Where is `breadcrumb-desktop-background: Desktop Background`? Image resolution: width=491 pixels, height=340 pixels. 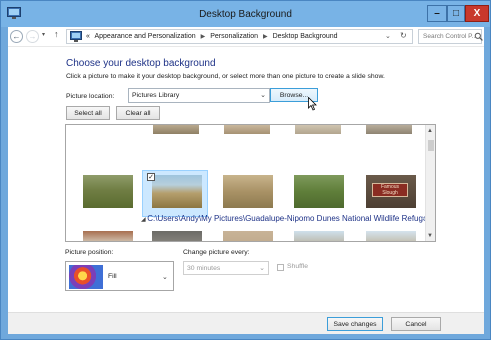 breadcrumb-desktop-background: Desktop Background is located at coordinates (305, 36).